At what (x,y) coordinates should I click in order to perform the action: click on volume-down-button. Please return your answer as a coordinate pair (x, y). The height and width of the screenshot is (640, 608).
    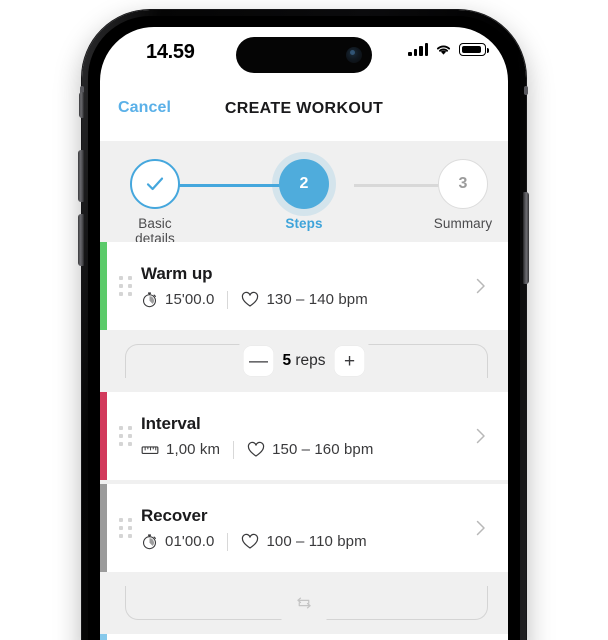
    Looking at the image, I should click on (81, 240).